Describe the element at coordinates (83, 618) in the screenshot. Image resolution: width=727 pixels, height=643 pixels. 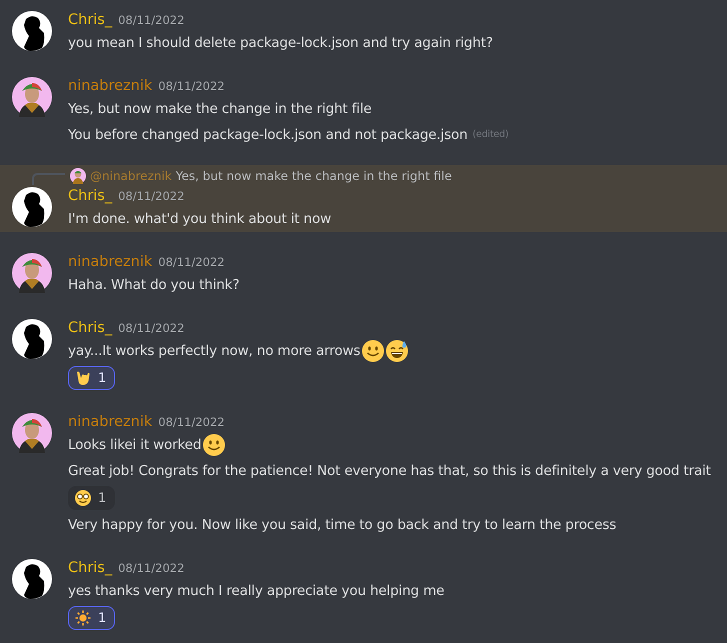
I see `sun-icon` at that location.